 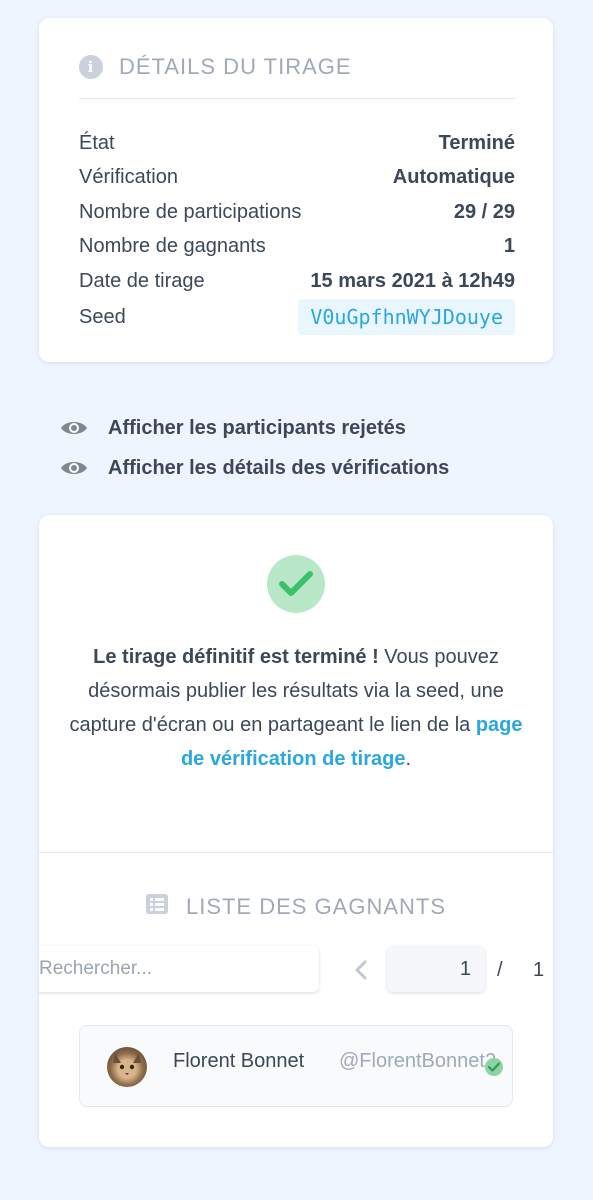 I want to click on message-bold: Le tirage définitif est terminé !, so click(x=236, y=657).